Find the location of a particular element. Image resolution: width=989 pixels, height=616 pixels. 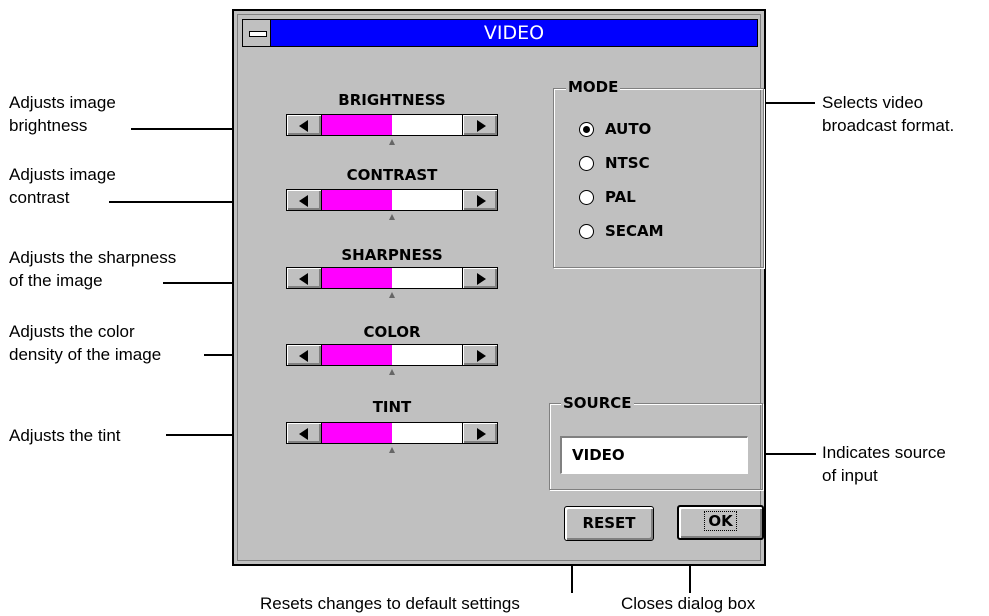

color-fill is located at coordinates (357, 355).